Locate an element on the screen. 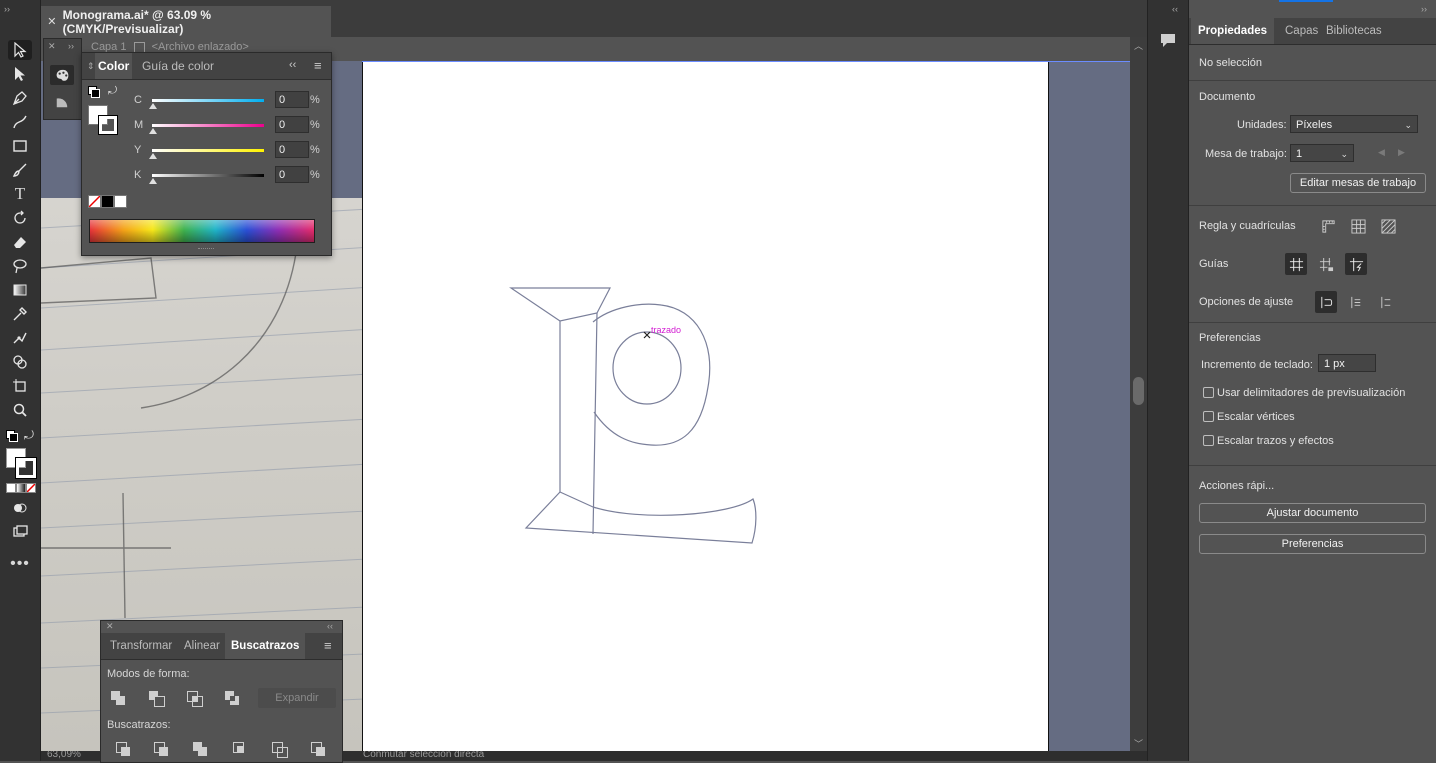 Image resolution: width=1436 pixels, height=763 pixels. none-swatch is located at coordinates (94, 201).